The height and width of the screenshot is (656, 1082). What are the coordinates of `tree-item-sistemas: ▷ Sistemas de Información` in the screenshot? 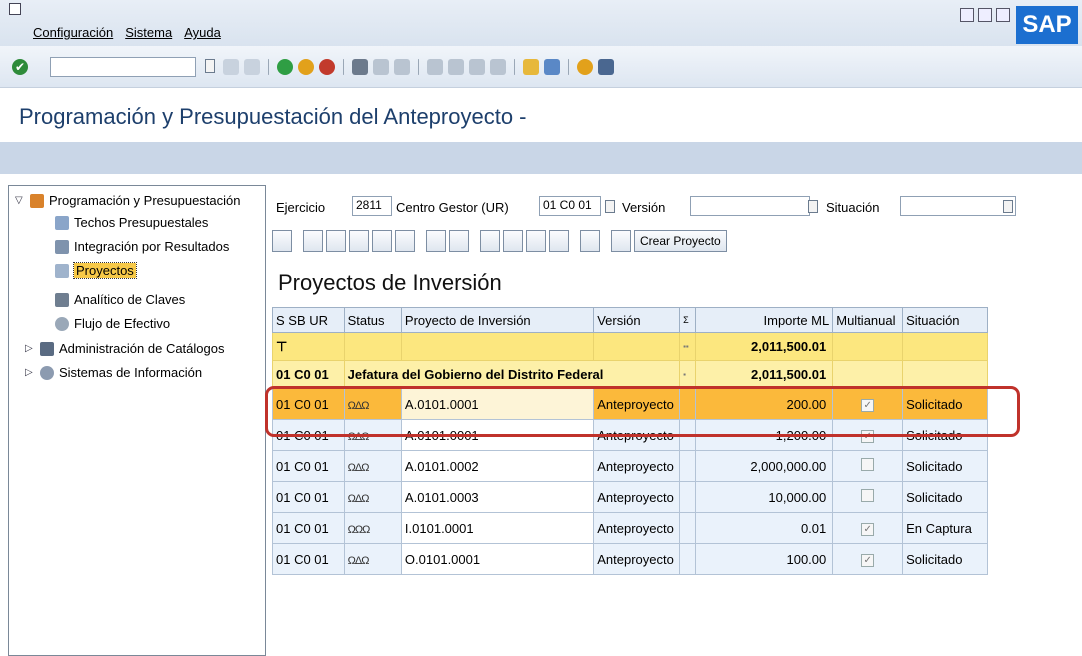 It's located at (113, 372).